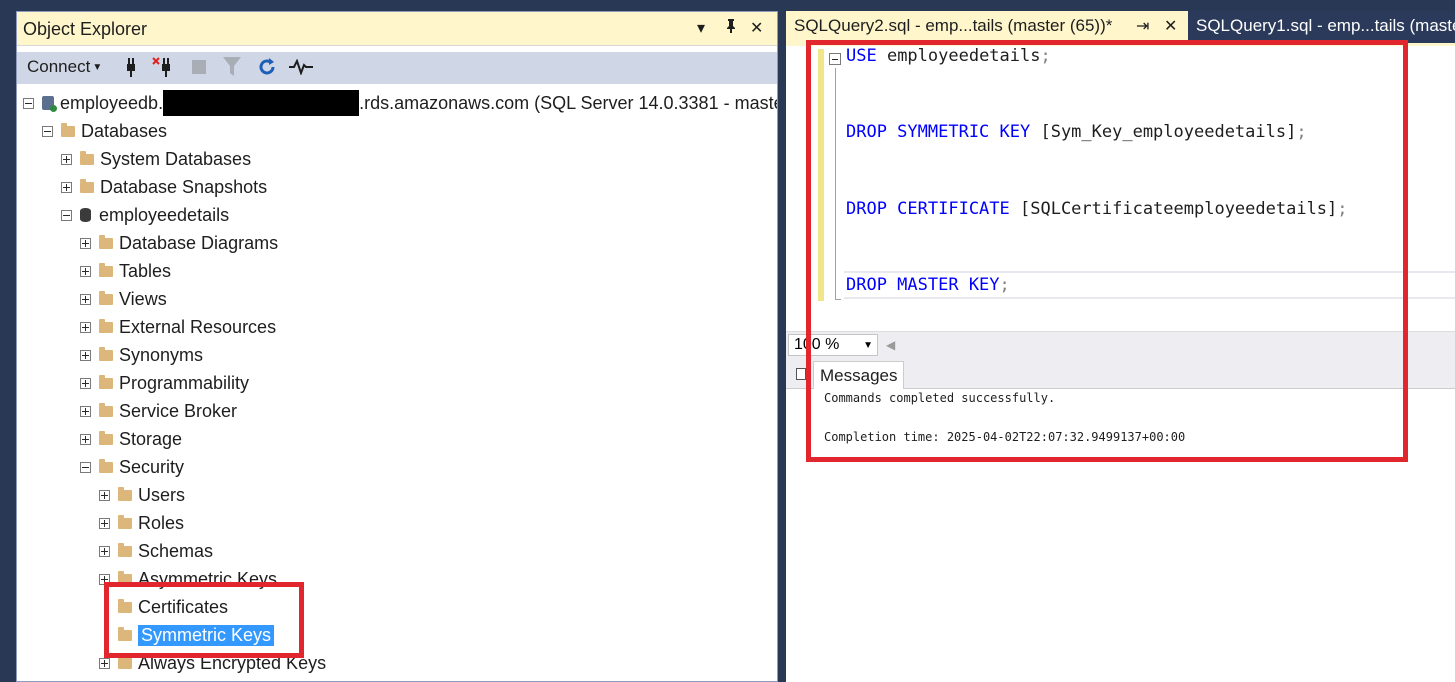  What do you see at coordinates (232, 67) in the screenshot?
I see `filter-icon` at bounding box center [232, 67].